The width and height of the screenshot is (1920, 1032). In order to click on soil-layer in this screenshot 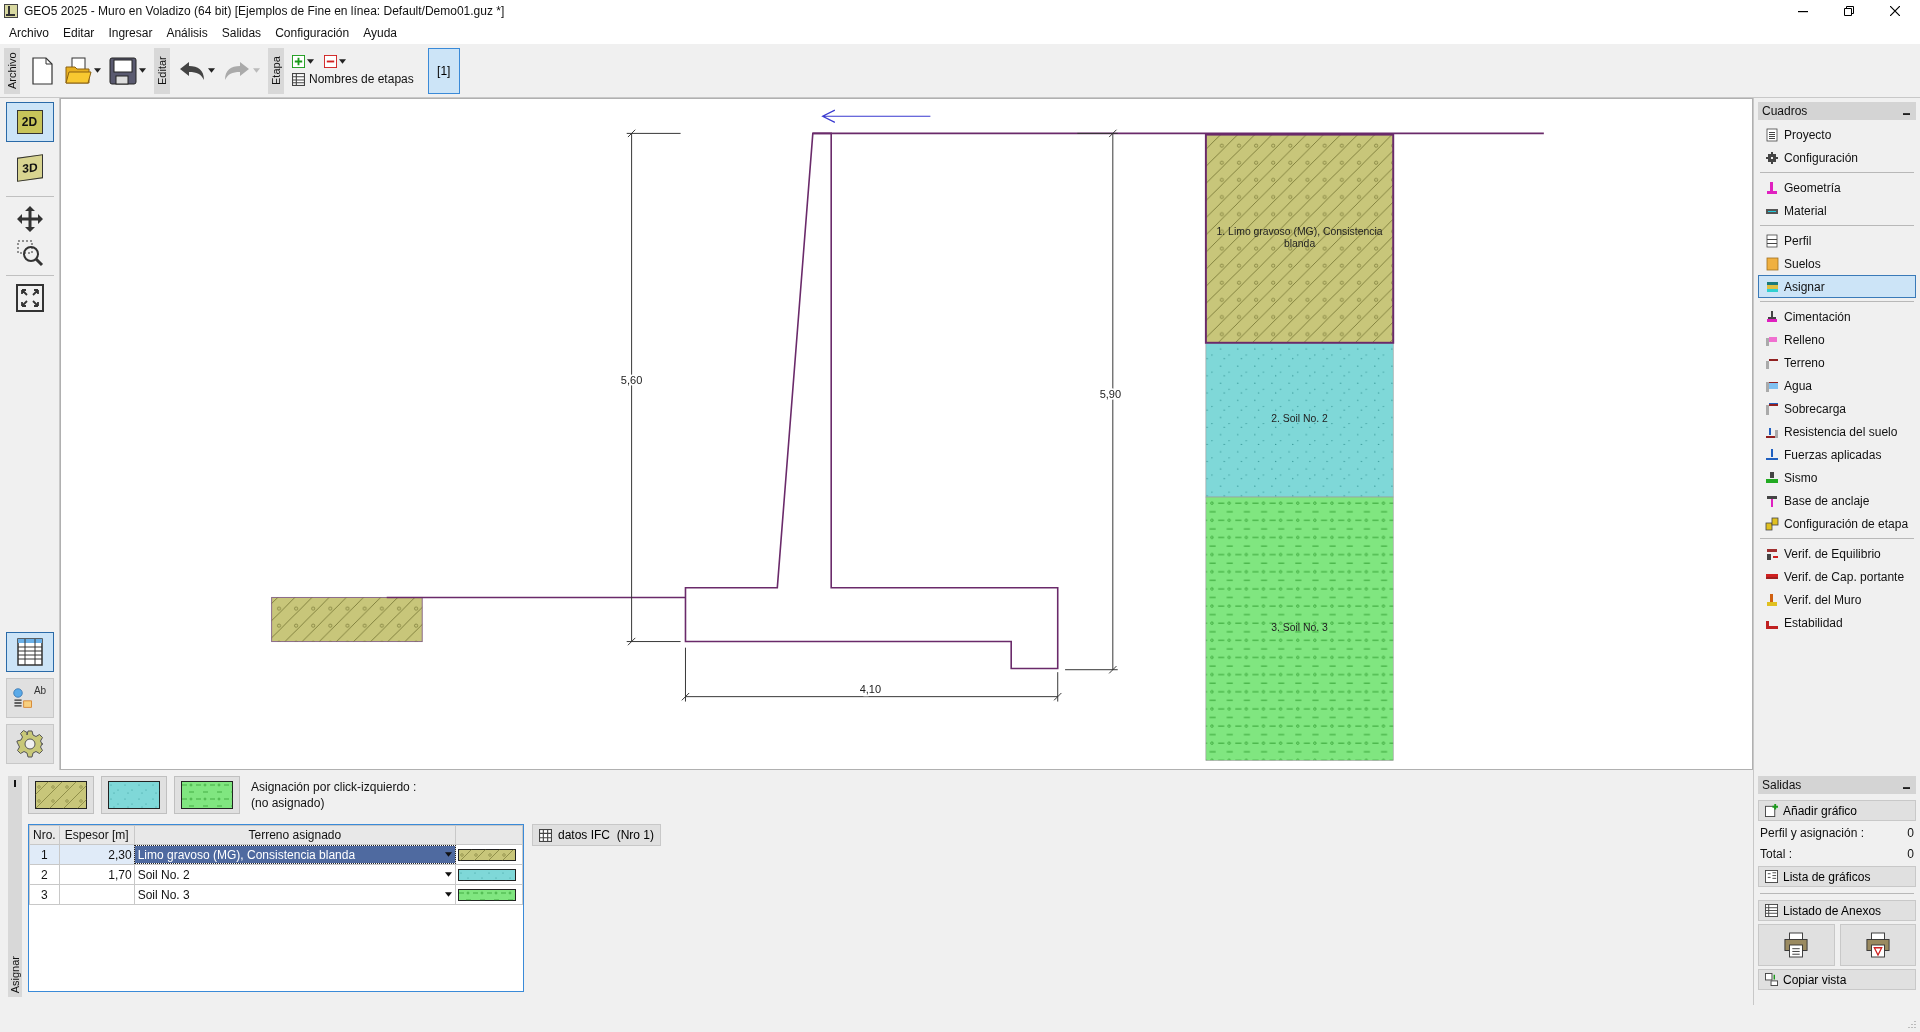, I will do `click(1299, 238)`.